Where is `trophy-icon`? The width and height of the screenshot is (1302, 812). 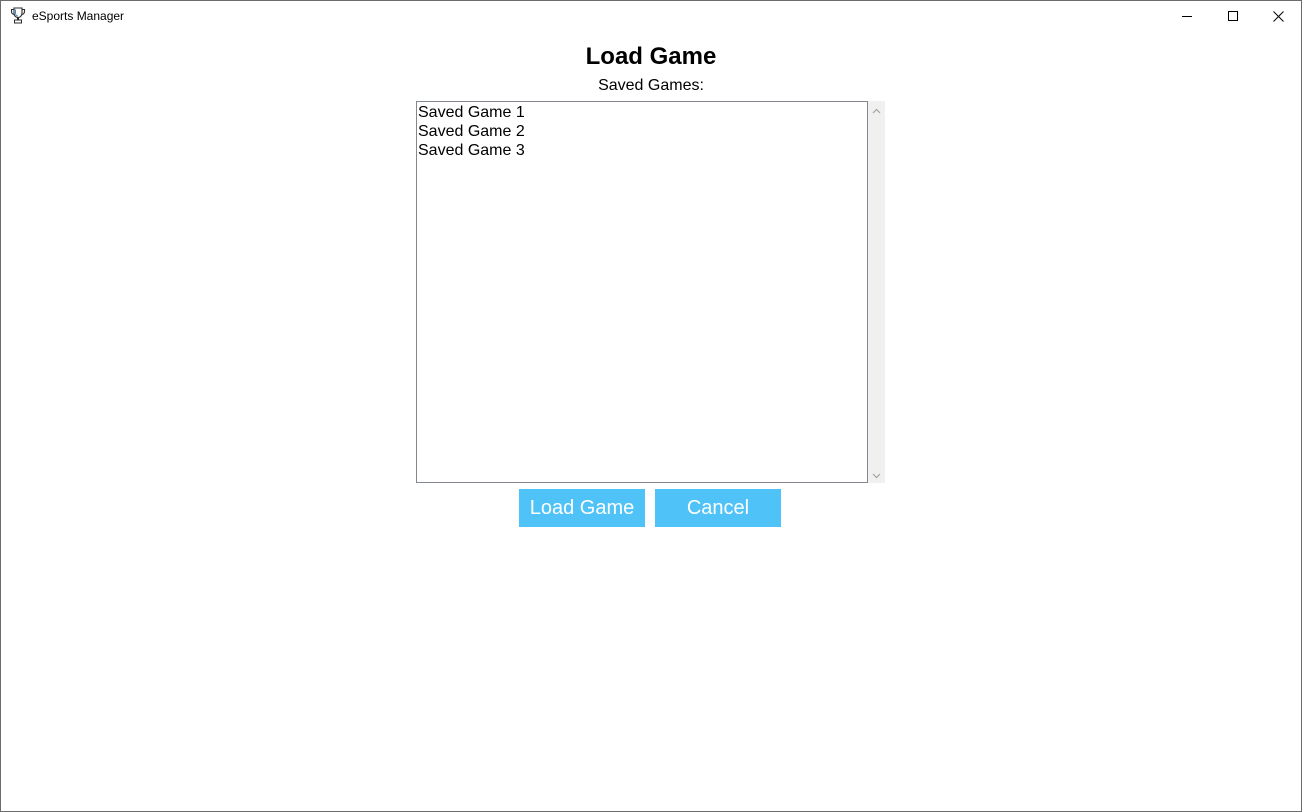 trophy-icon is located at coordinates (18, 15).